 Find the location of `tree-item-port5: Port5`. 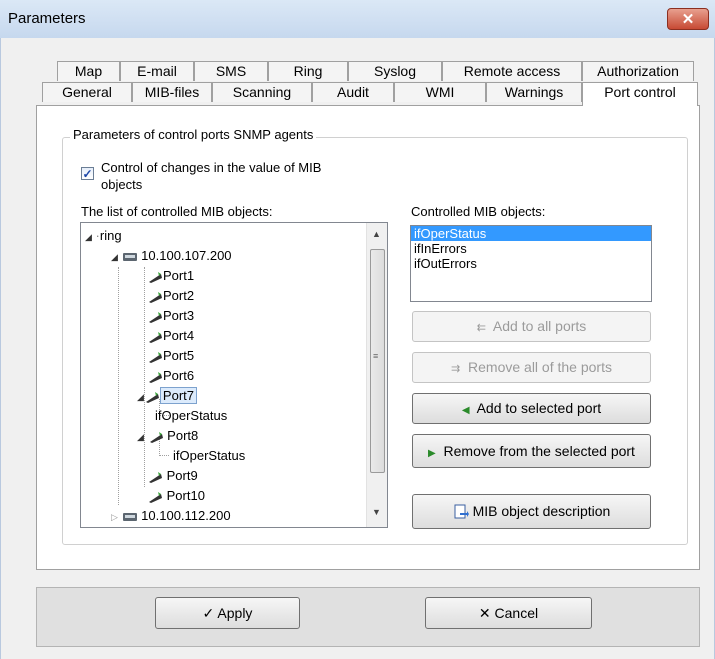

tree-item-port5: Port5 is located at coordinates (170, 355).